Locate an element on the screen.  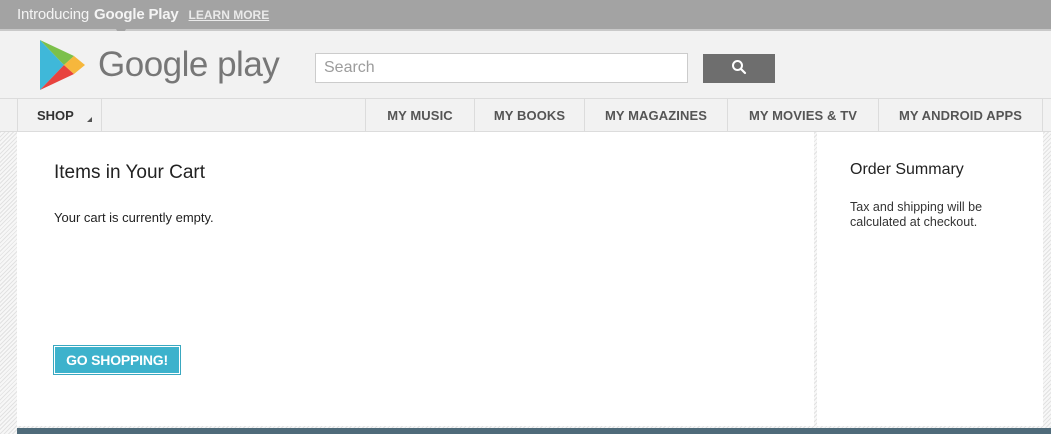
nav-item-my-android-apps: MY ANDROID APPS is located at coordinates (960, 115).